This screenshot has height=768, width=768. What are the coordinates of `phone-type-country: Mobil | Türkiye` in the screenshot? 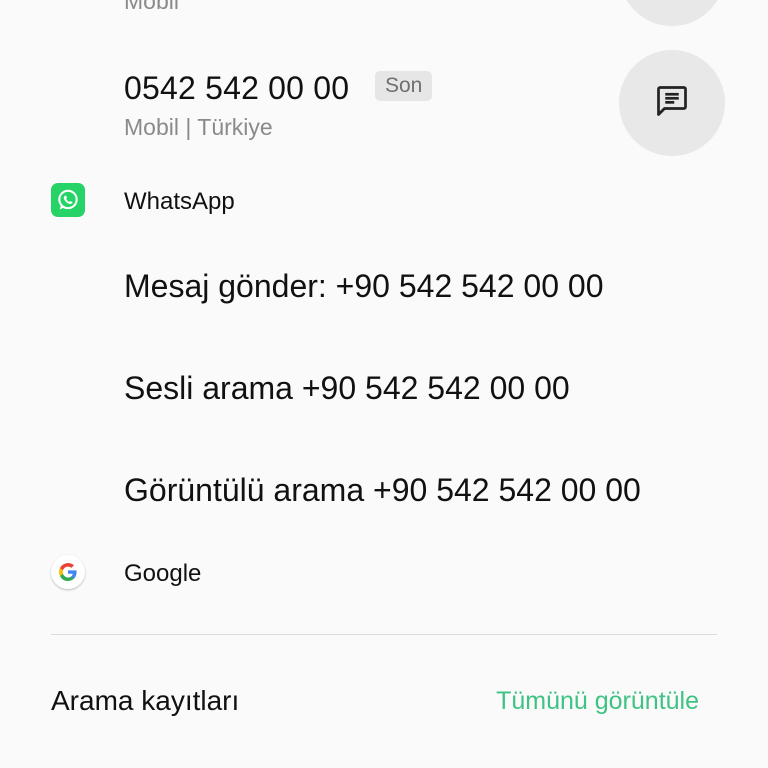 It's located at (198, 127).